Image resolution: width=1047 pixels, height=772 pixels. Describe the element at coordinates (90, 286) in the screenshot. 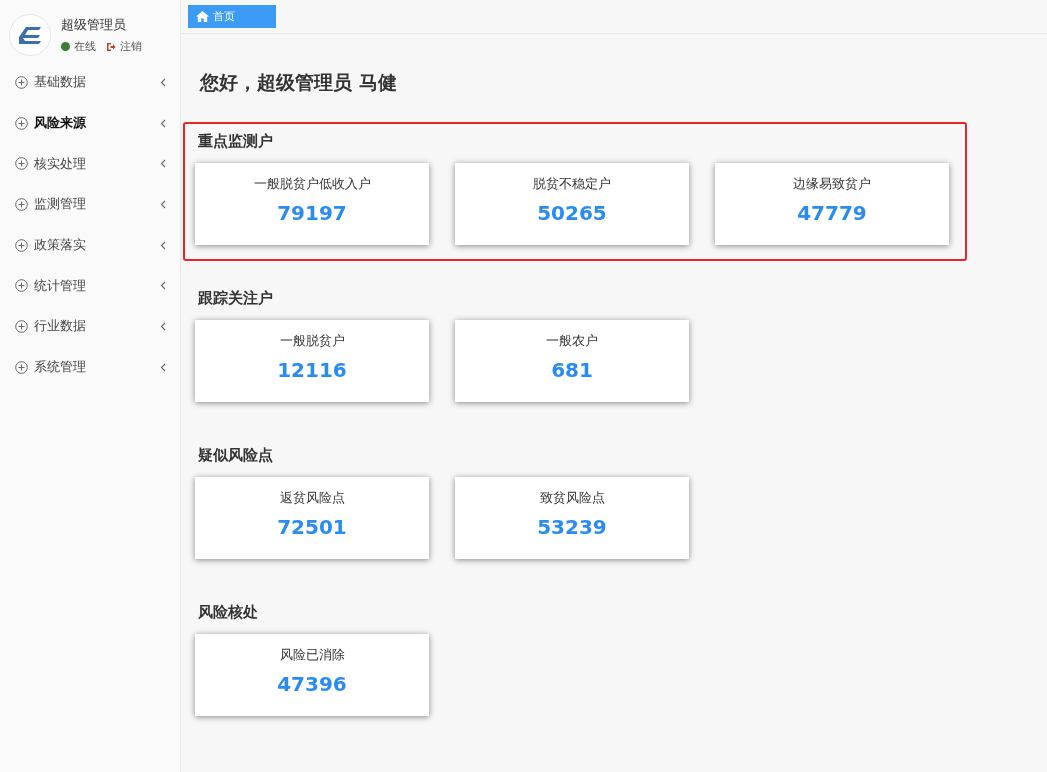

I see `sidebar-item: 统计管理` at that location.